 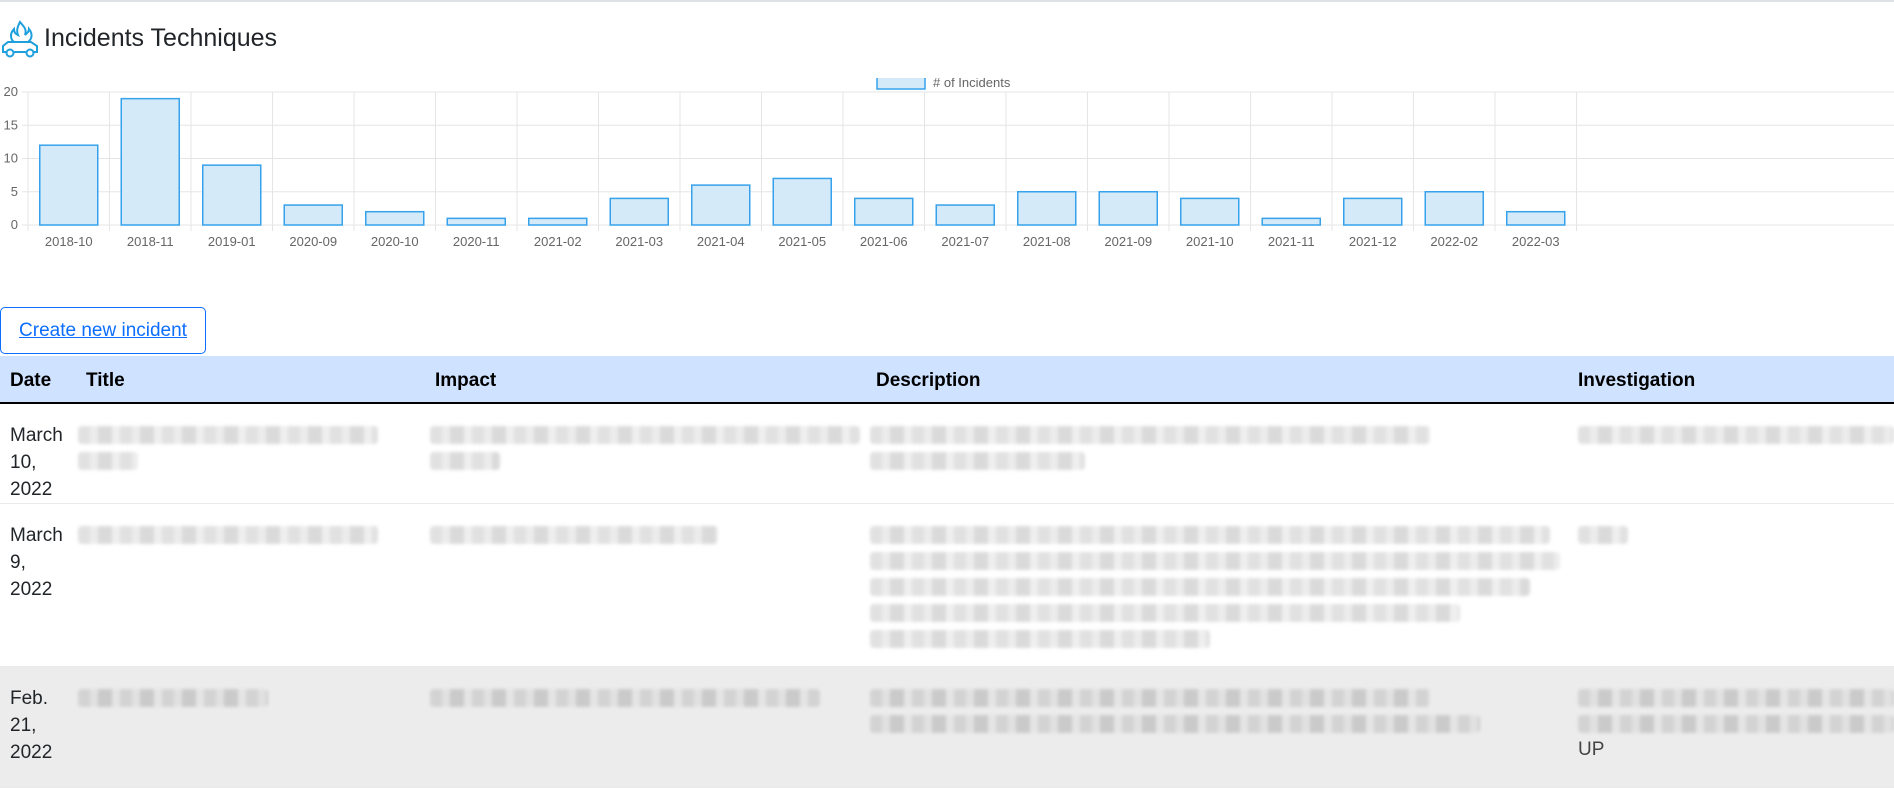 What do you see at coordinates (150, 241) in the screenshot?
I see `x-tick-label: 2018-11` at bounding box center [150, 241].